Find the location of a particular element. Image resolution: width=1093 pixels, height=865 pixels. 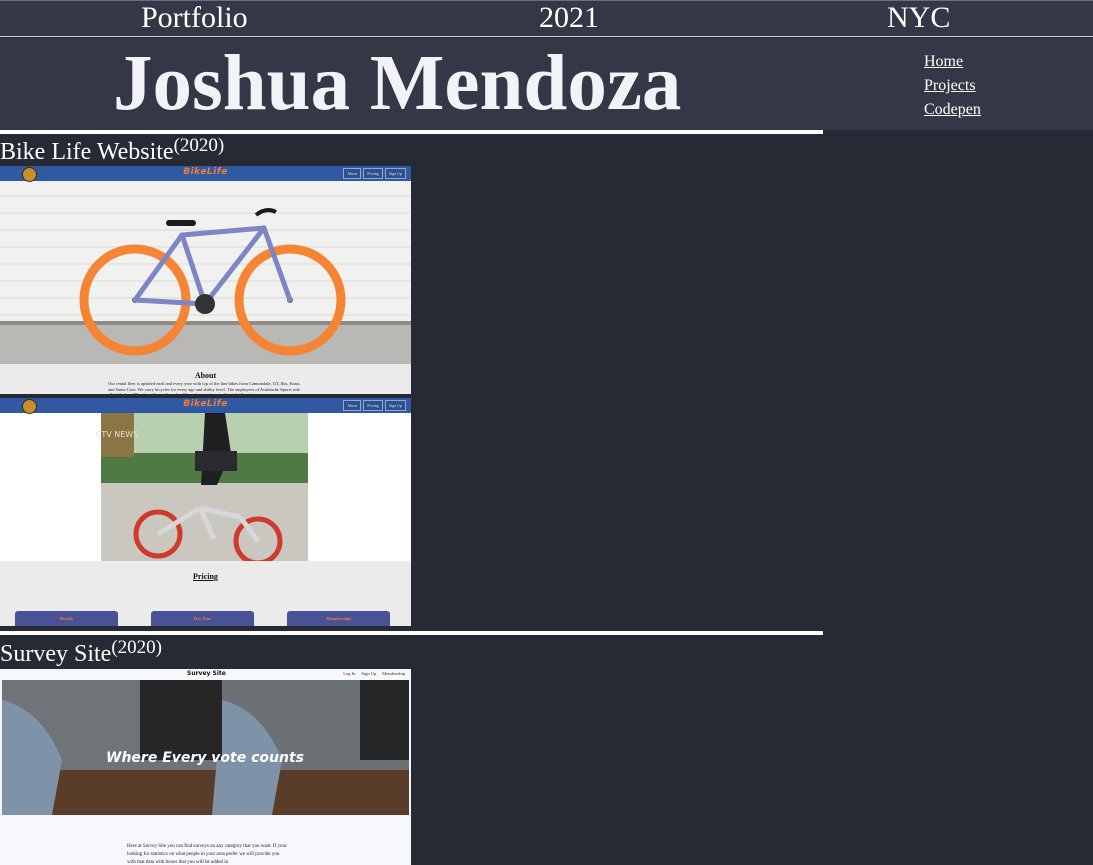

nav-link-projects: Projects is located at coordinates (952, 86).